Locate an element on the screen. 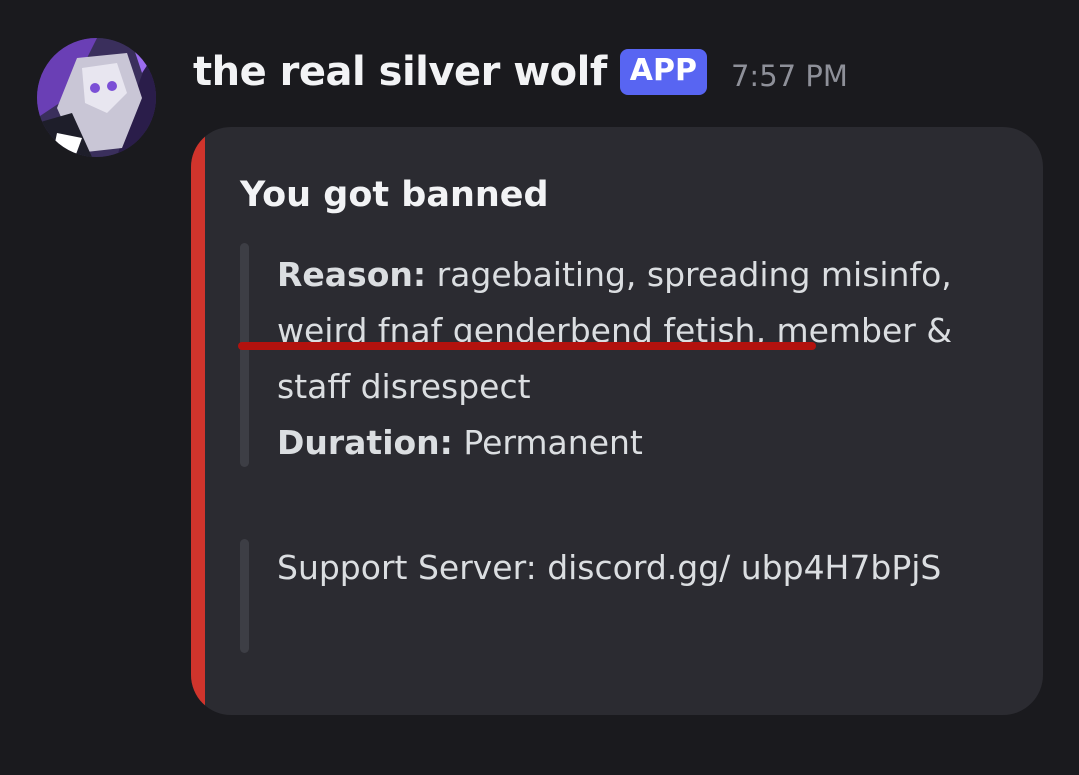 This screenshot has width=1079, height=775. support-server-text: Support Server: discord.gg/ ubp4H7bPjS is located at coordinates (637, 596).